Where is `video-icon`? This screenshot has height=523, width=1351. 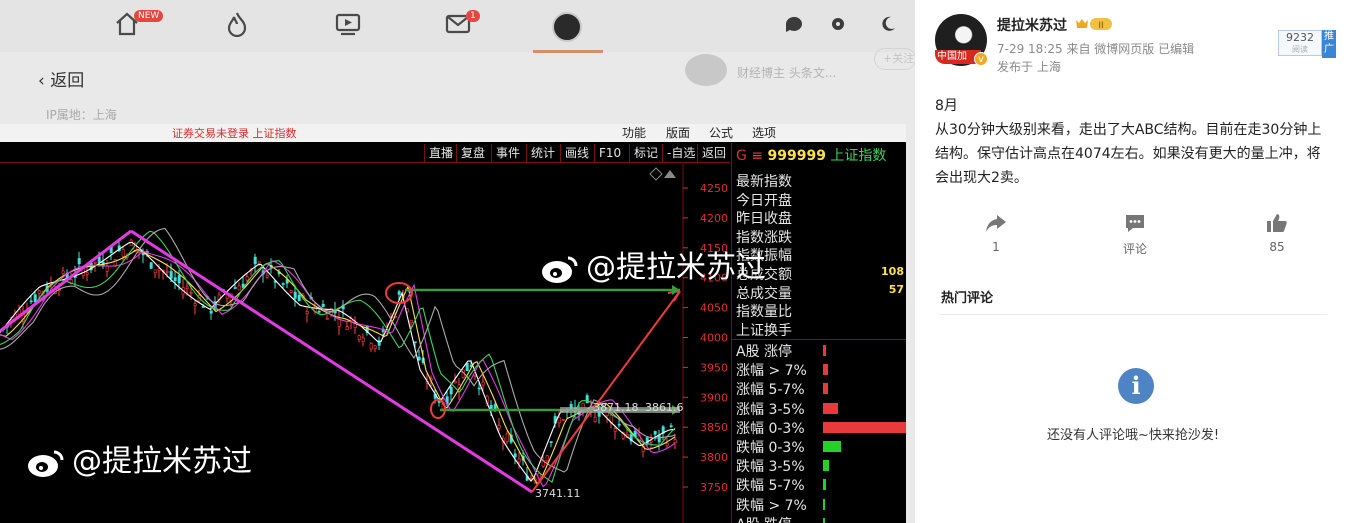 video-icon is located at coordinates (348, 24).